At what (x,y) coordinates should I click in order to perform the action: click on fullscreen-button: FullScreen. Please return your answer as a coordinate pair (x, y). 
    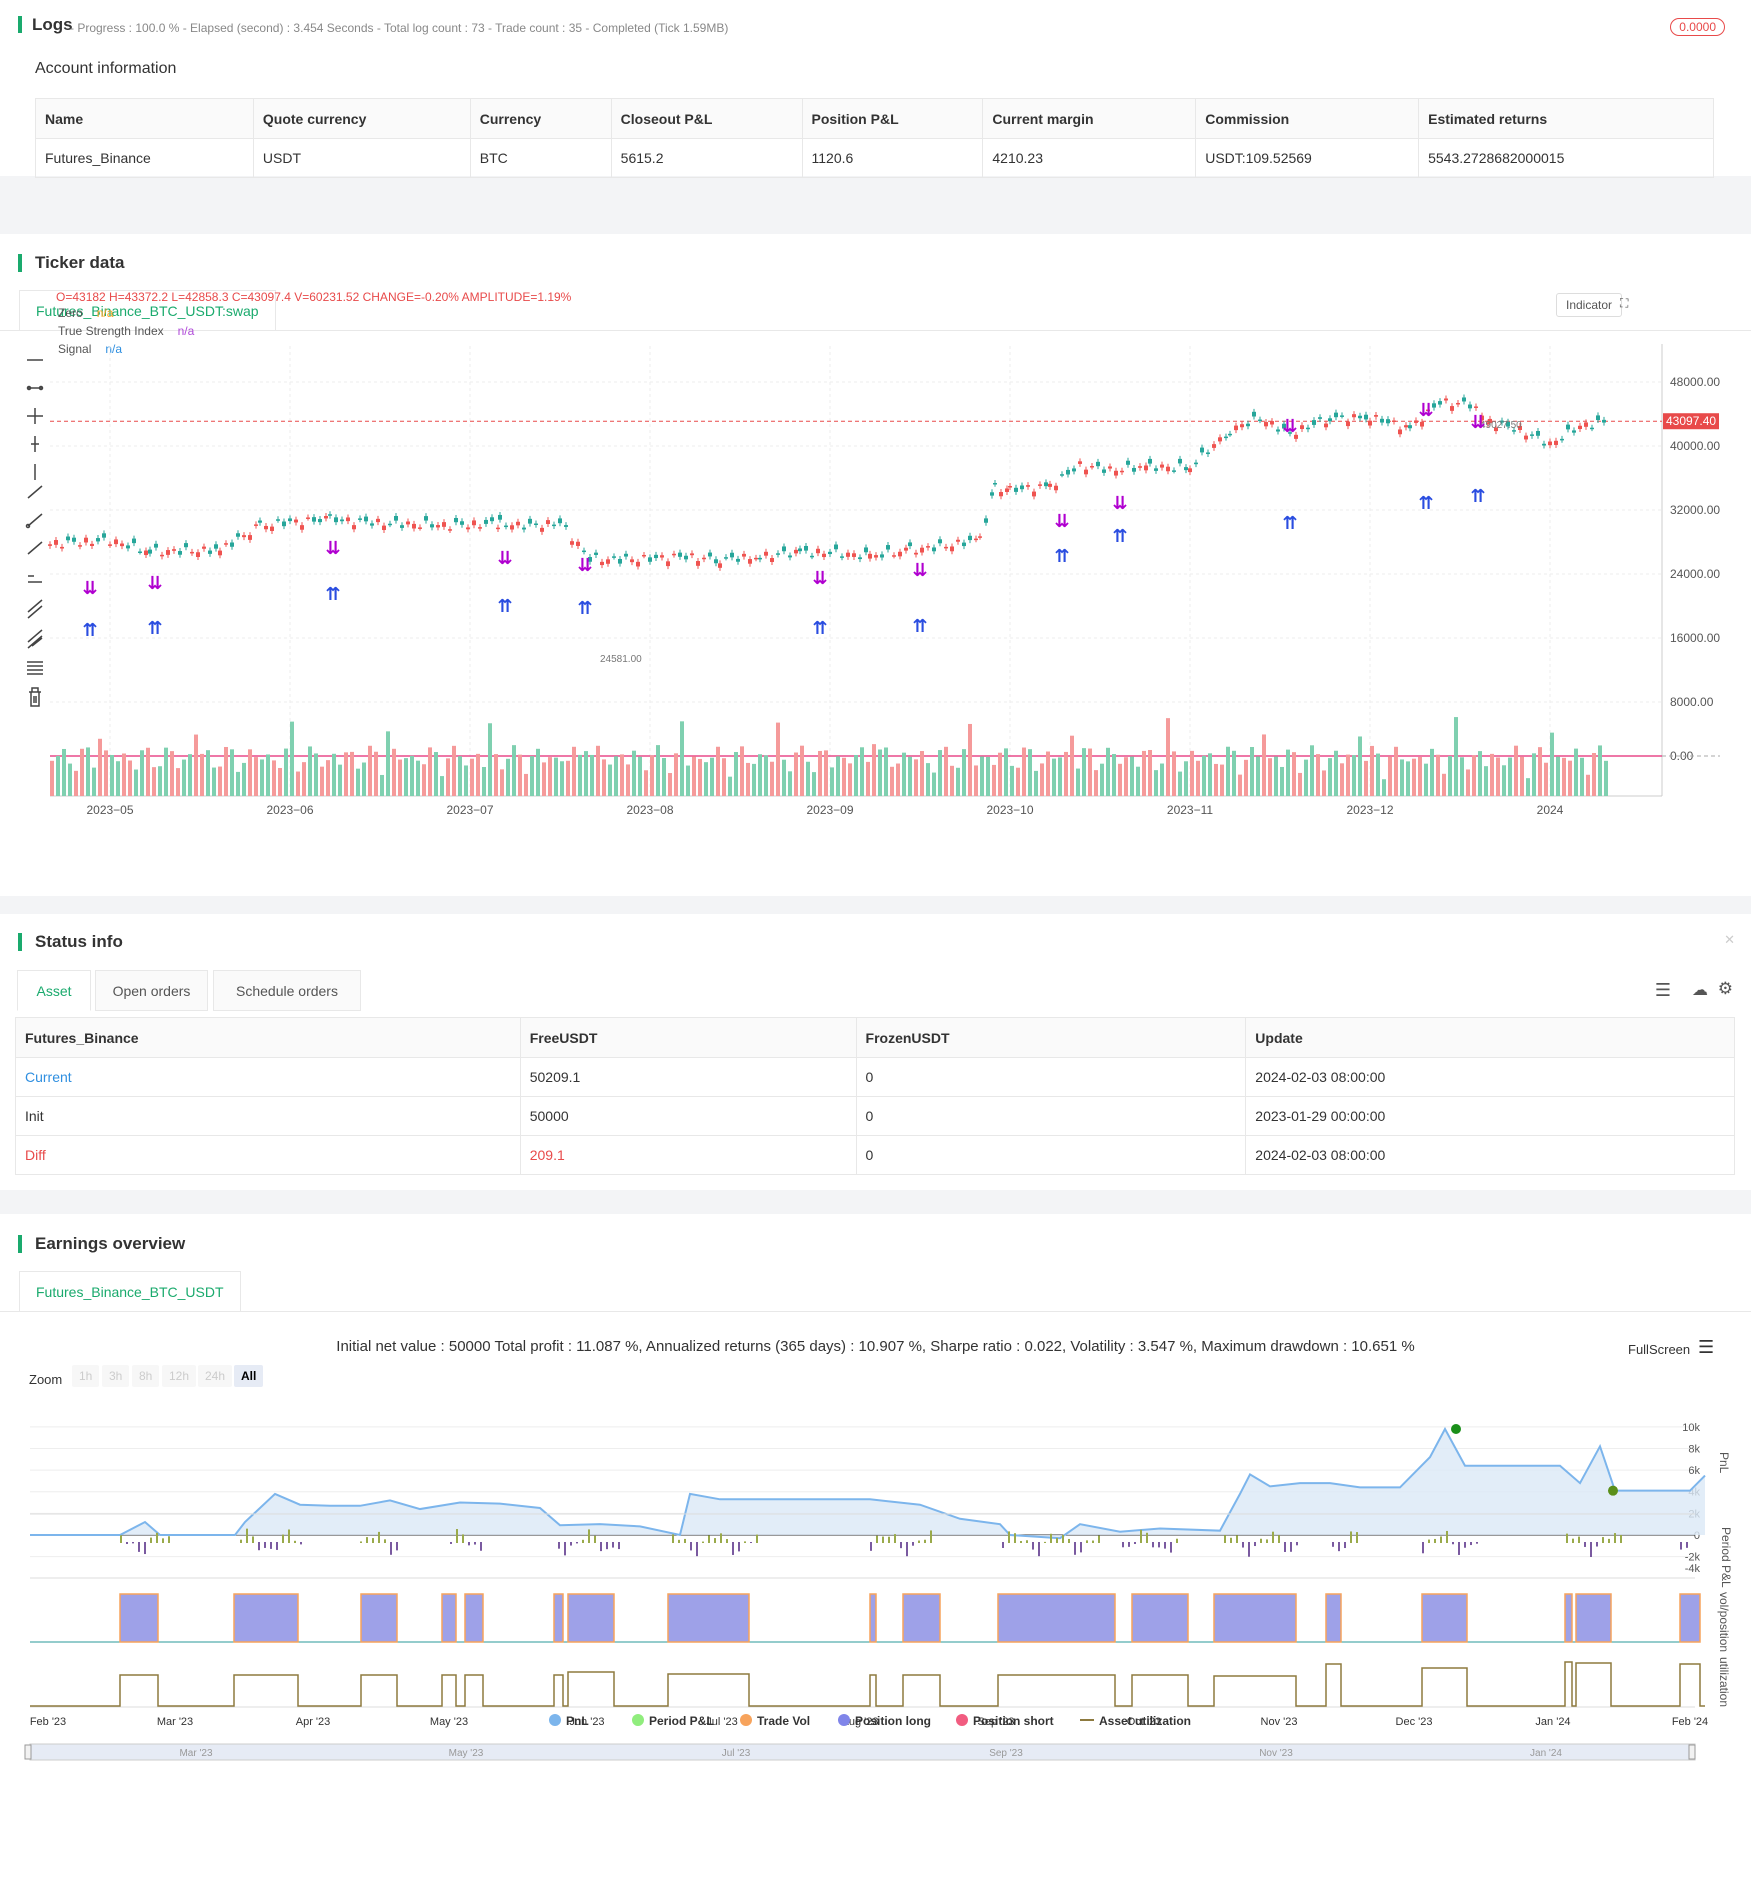
    Looking at the image, I should click on (1659, 1349).